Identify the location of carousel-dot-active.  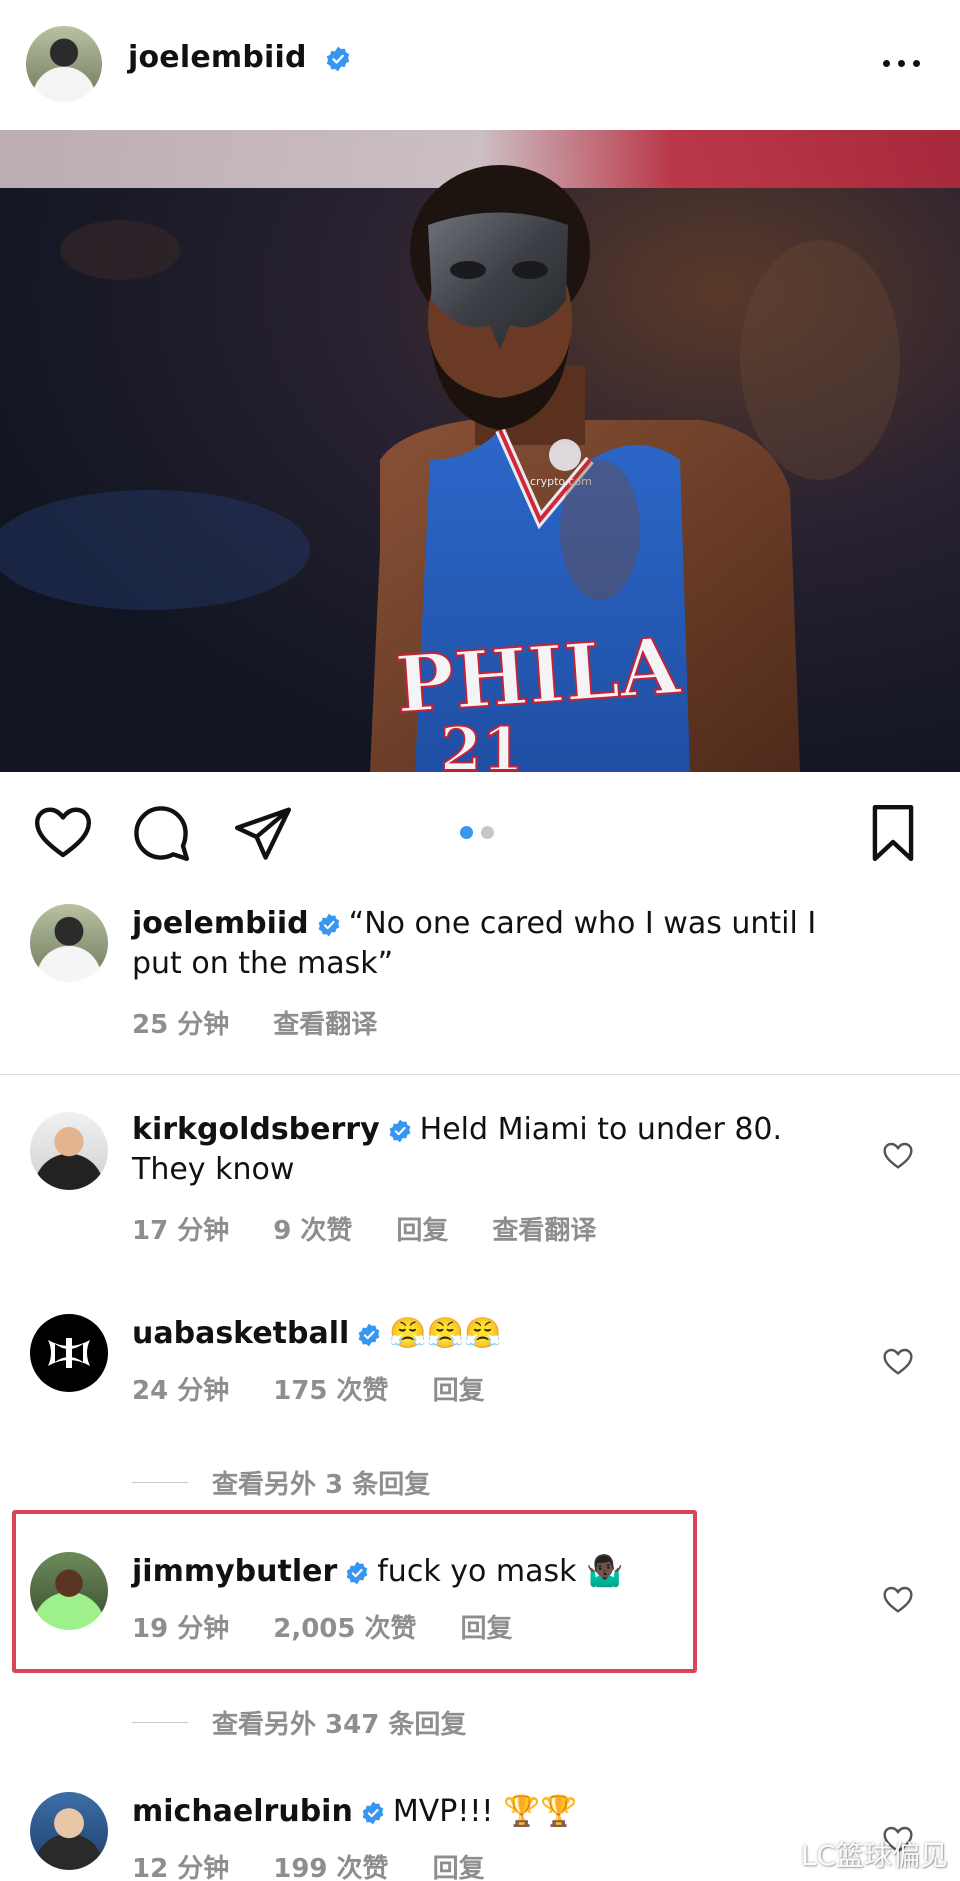
(466, 832).